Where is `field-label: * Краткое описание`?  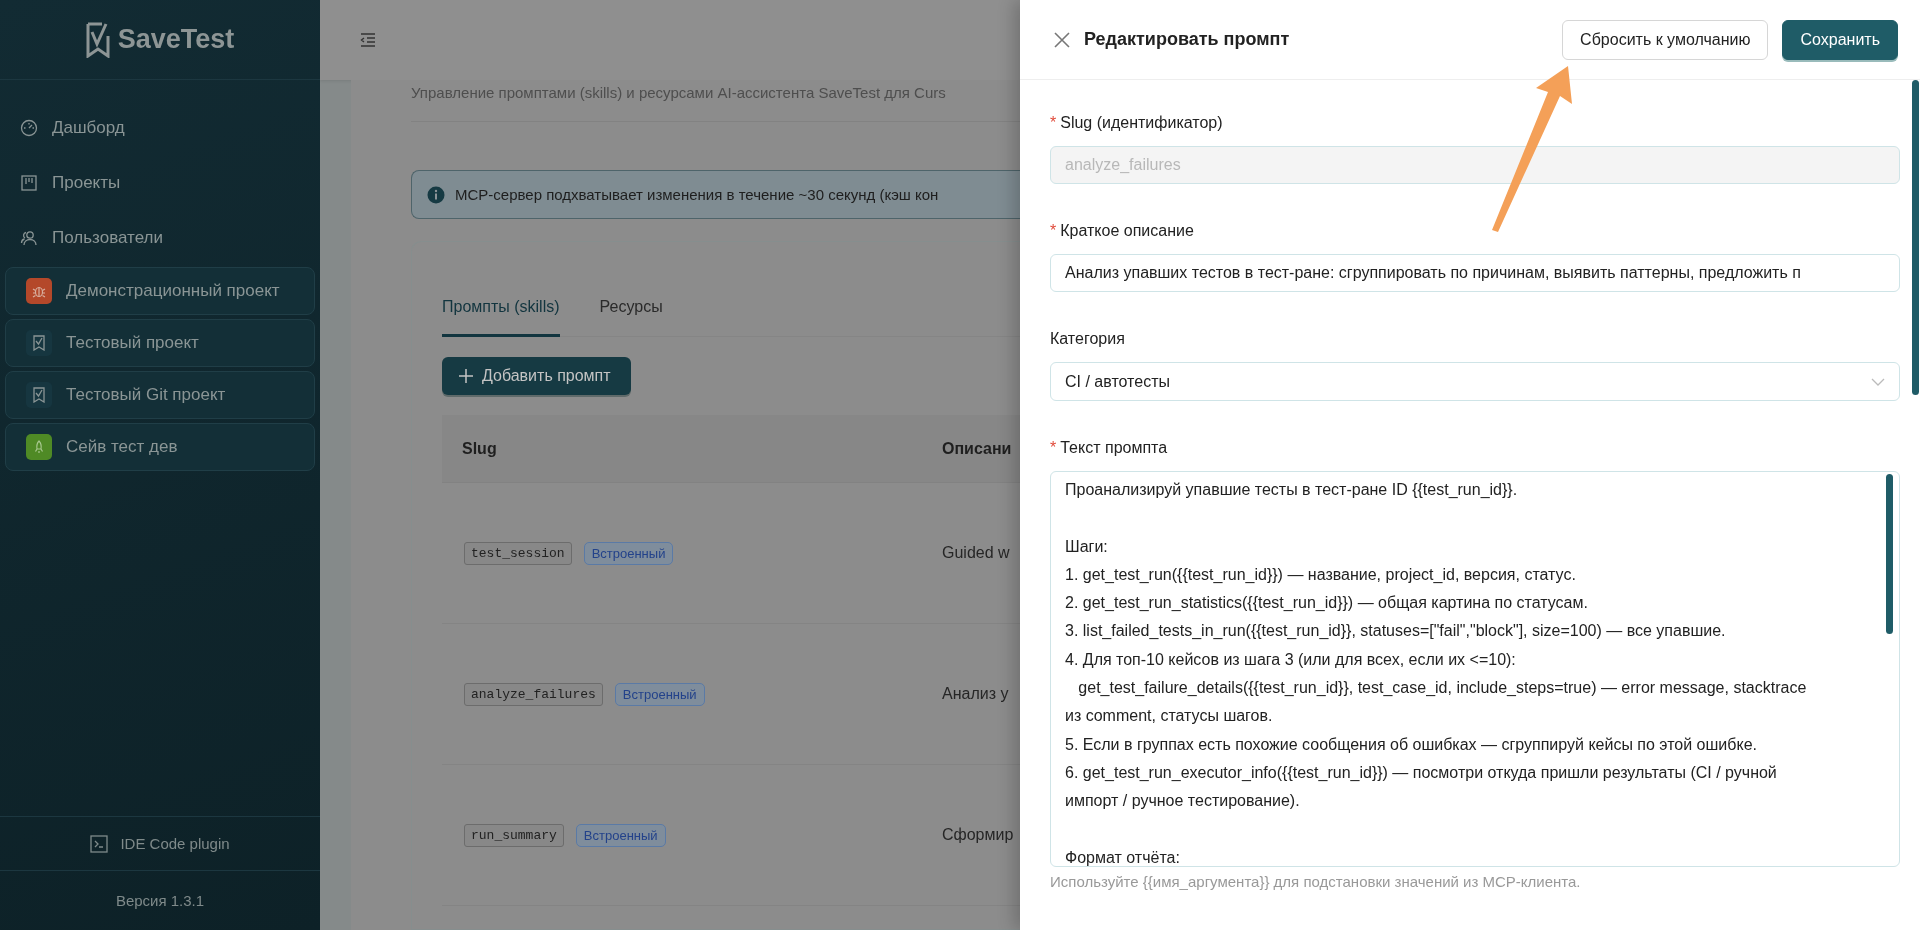 field-label: * Краткое описание is located at coordinates (1122, 231).